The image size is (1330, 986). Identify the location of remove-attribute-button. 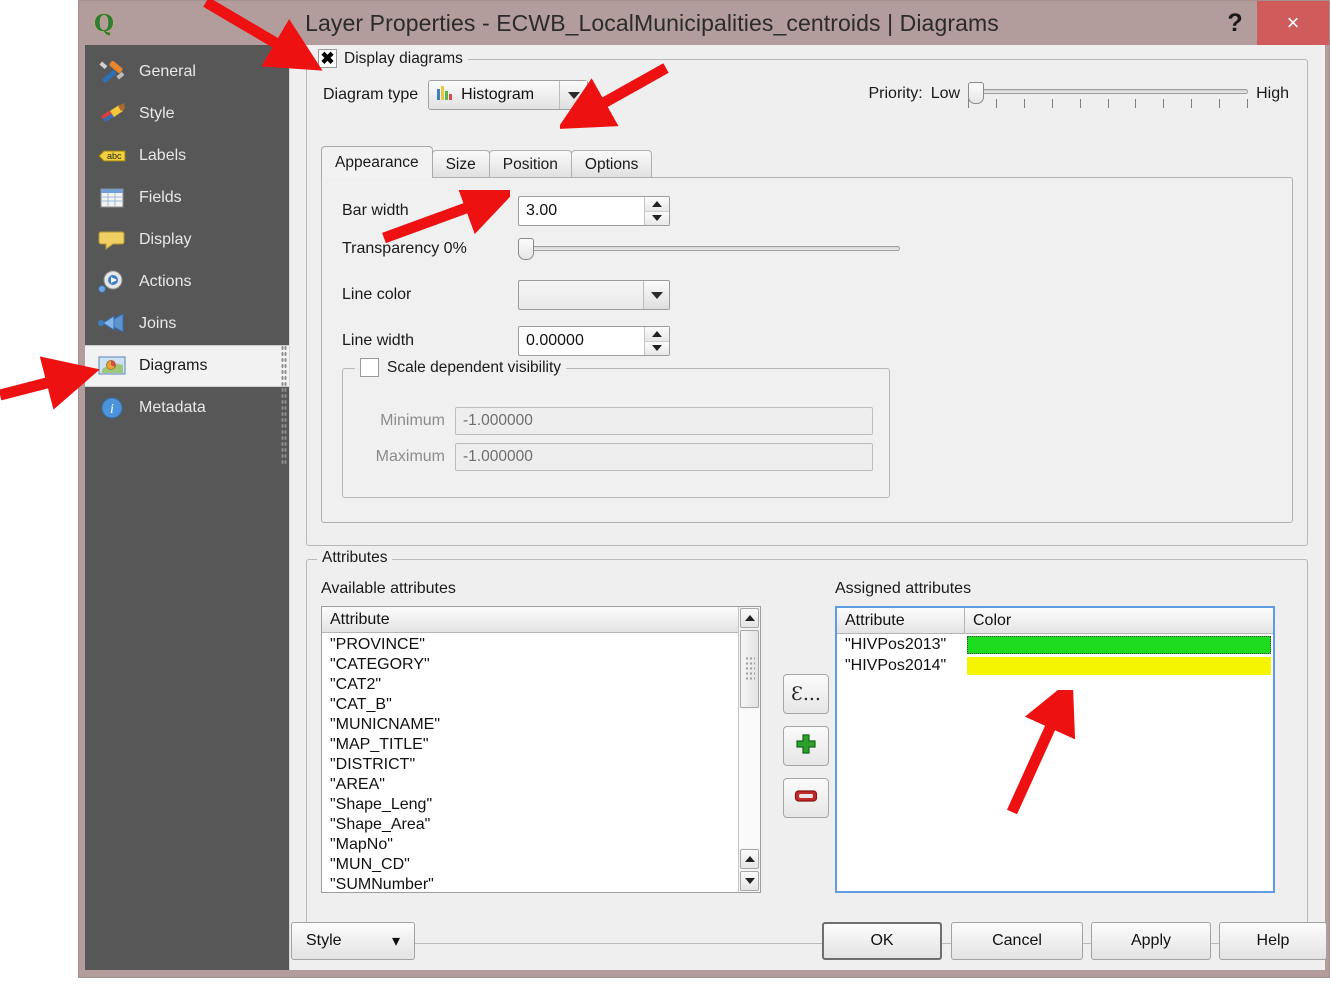
(806, 798).